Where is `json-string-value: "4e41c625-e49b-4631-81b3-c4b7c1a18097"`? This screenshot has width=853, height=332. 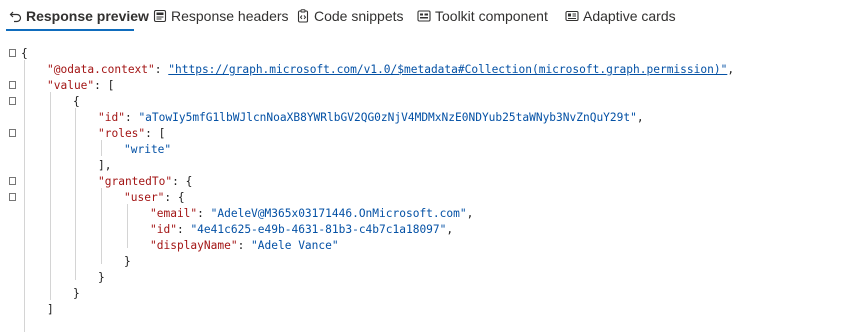
json-string-value: "4e41c625-e49b-4631-81b3-c4b7c1a18097" is located at coordinates (318, 229).